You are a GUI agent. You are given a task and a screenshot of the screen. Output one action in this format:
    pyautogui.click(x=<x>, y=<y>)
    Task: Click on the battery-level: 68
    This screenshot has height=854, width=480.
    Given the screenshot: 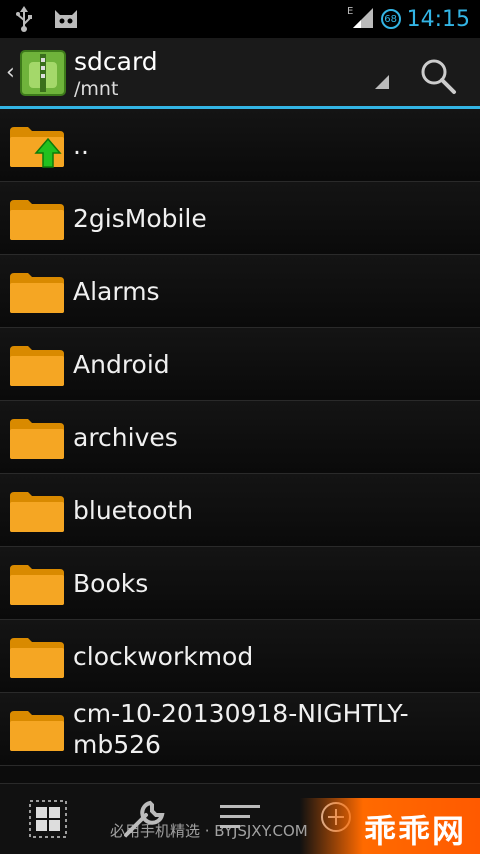 What is the action you would take?
    pyautogui.click(x=390, y=19)
    